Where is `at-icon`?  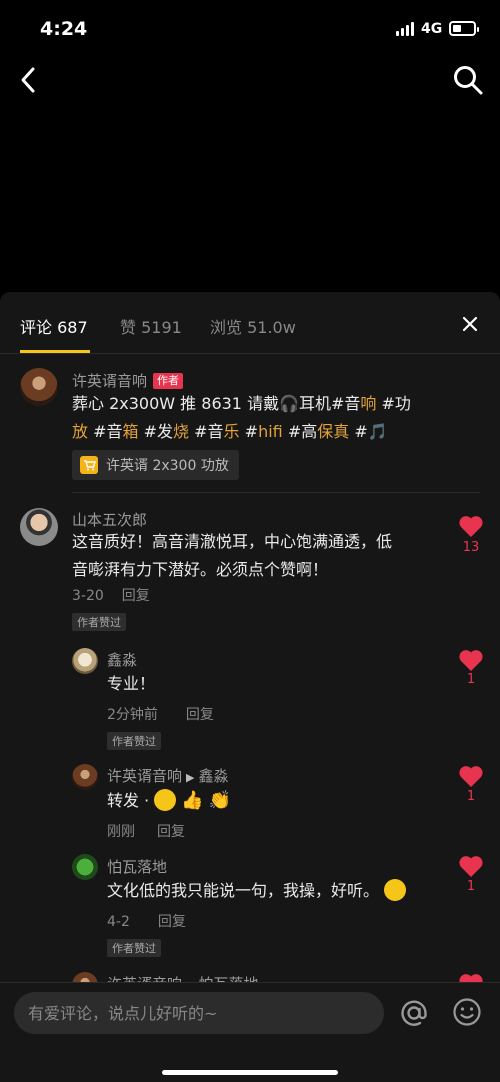
at-icon is located at coordinates (414, 1013).